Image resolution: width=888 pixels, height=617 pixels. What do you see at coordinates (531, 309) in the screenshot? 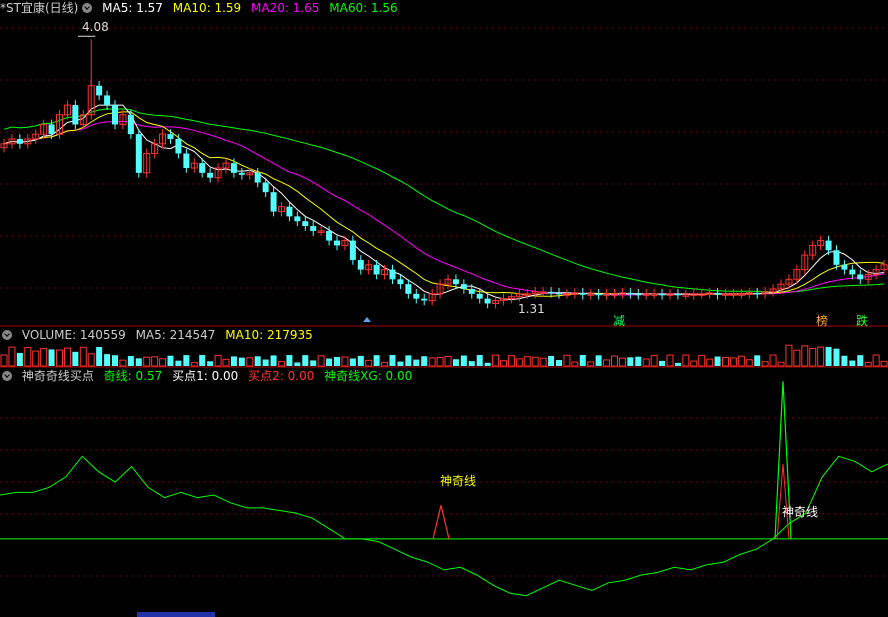
I see `price-low-label: 1.31` at bounding box center [531, 309].